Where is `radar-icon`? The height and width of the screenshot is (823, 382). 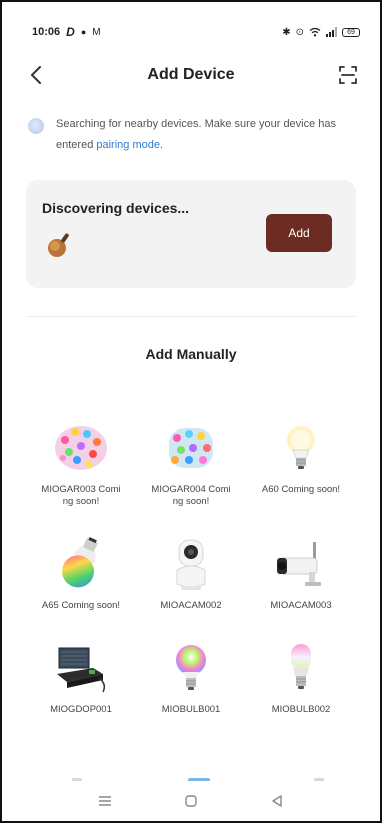 radar-icon is located at coordinates (36, 126).